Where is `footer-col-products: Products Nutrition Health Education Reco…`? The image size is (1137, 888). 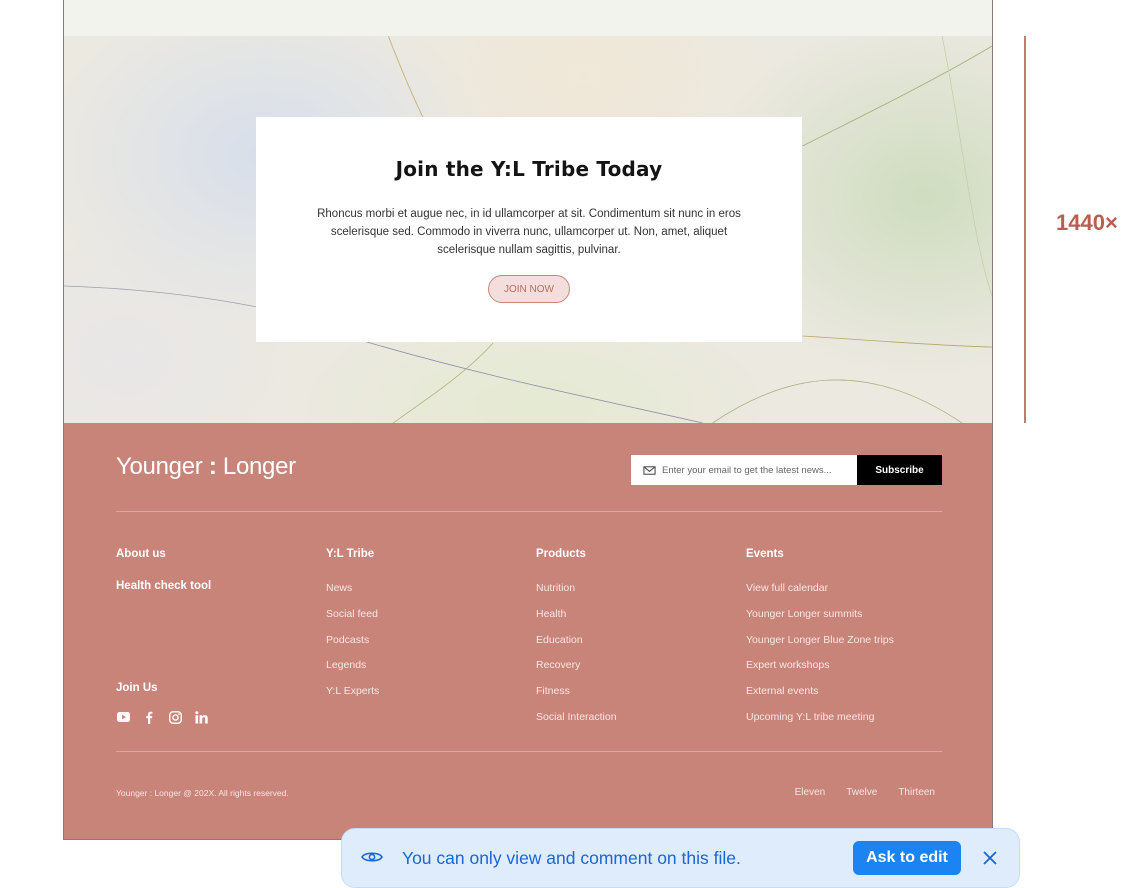 footer-col-products: Products Nutrition Health Education Reco… is located at coordinates (576, 642).